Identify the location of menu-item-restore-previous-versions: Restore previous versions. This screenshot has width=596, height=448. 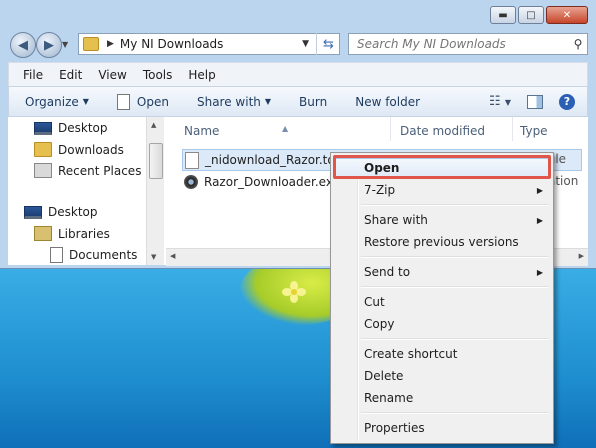
(441, 242).